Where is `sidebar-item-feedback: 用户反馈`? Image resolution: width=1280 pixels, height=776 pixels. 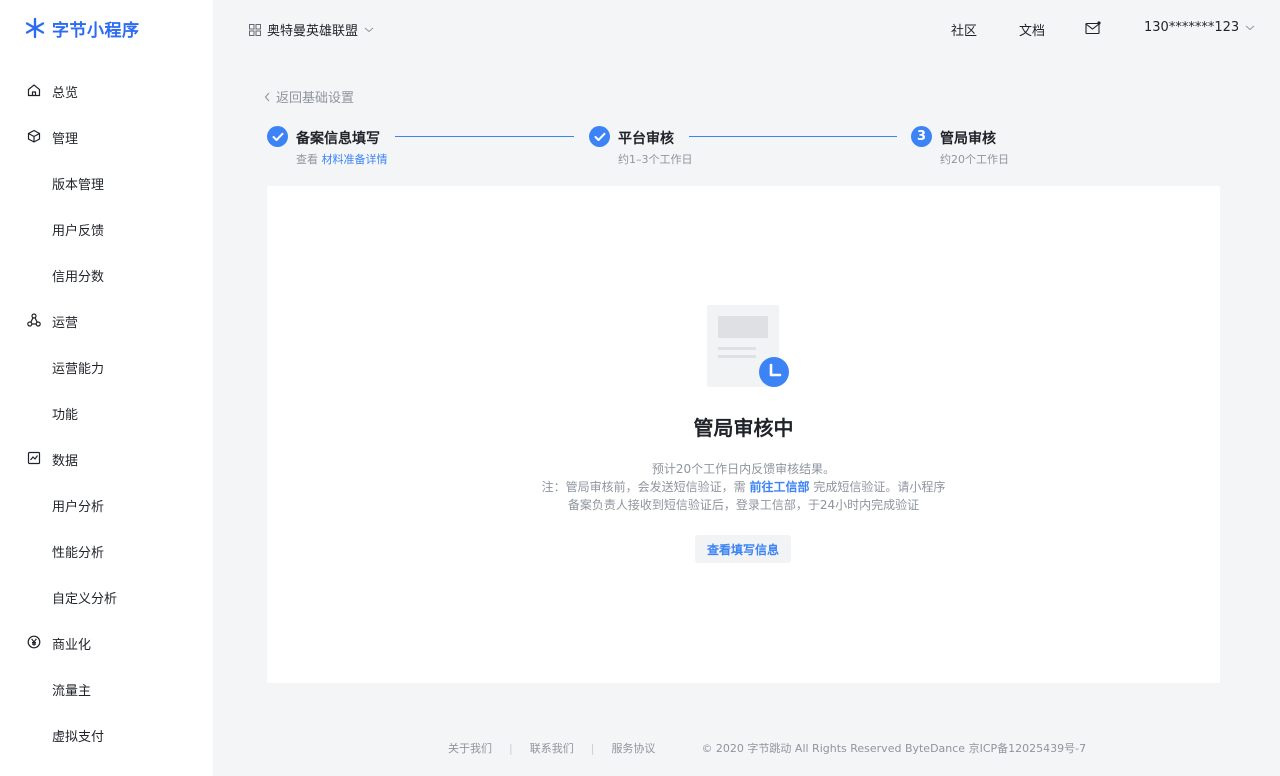 sidebar-item-feedback: 用户反馈 is located at coordinates (106, 228).